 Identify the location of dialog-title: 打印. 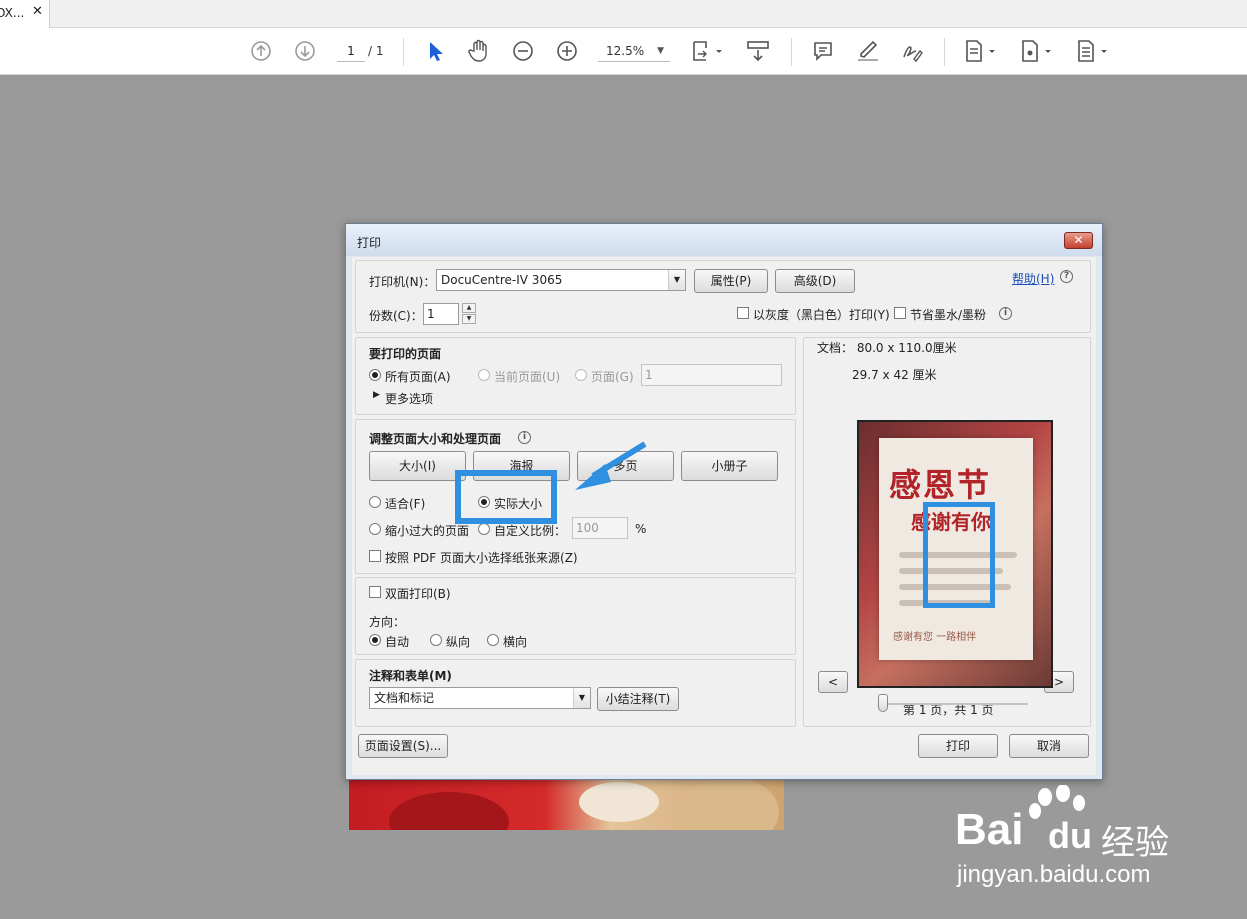
(369, 243).